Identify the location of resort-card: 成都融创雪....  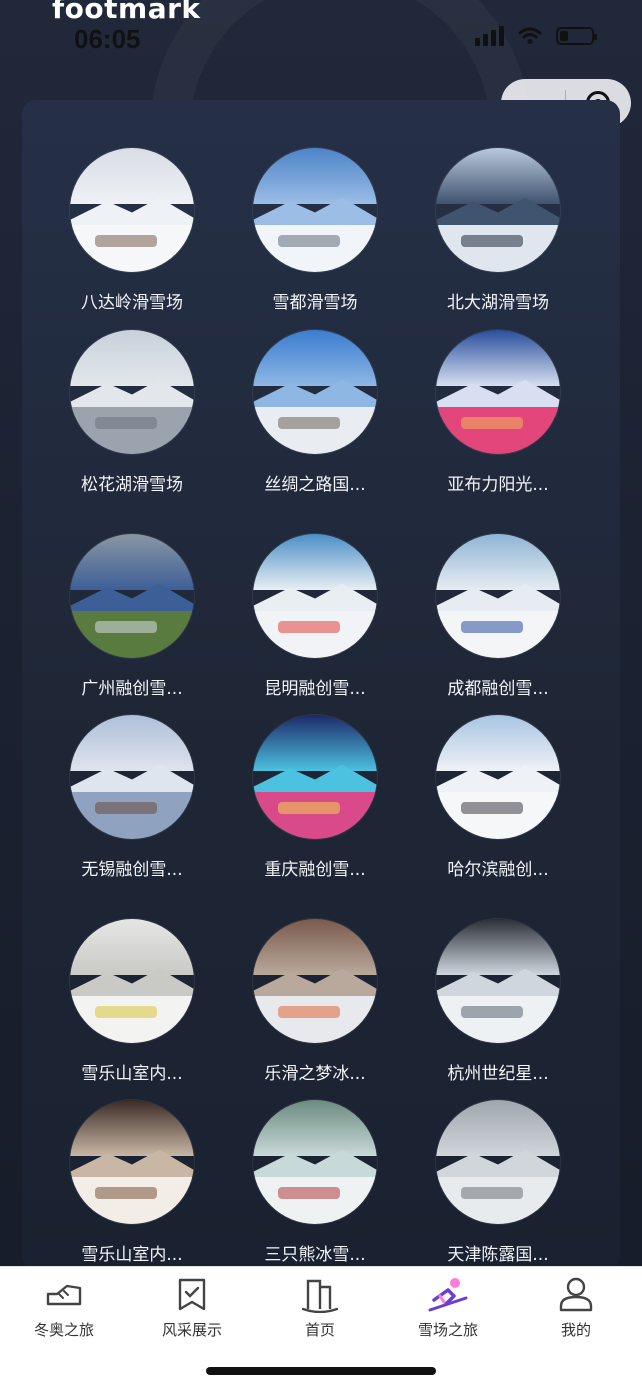
(498, 616).